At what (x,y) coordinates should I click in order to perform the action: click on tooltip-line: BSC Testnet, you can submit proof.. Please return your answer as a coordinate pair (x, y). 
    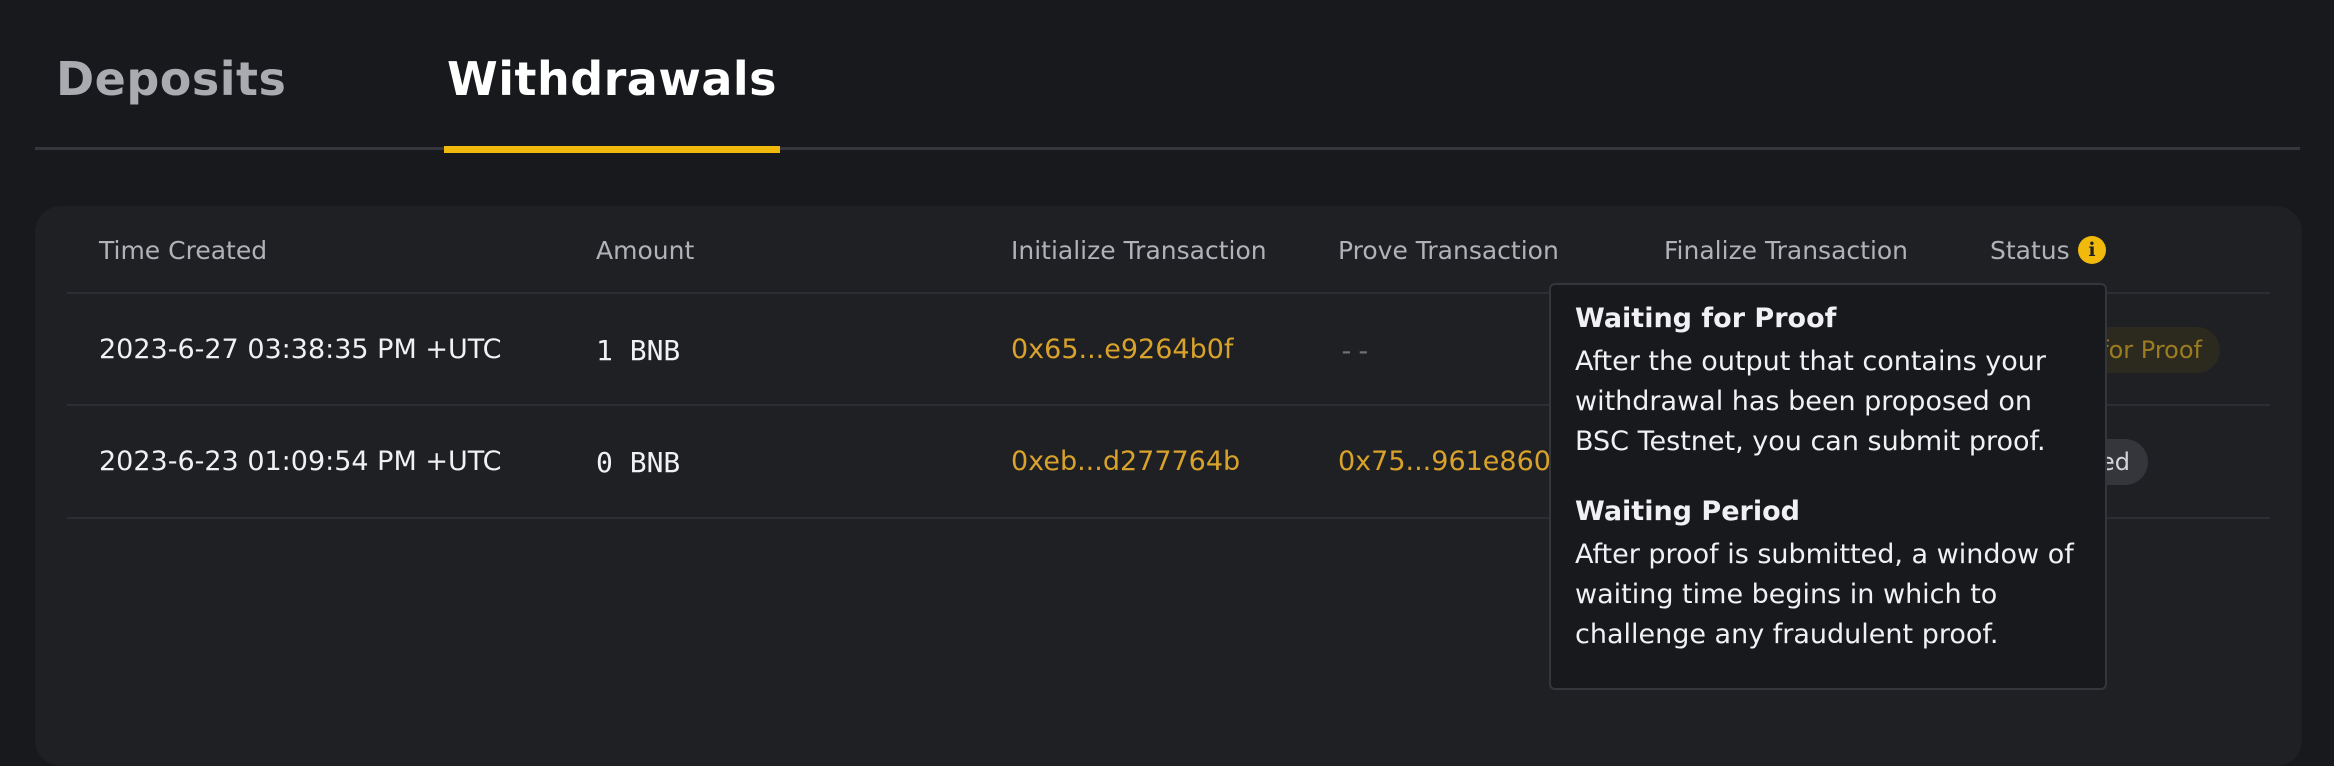
    Looking at the image, I should click on (1810, 441).